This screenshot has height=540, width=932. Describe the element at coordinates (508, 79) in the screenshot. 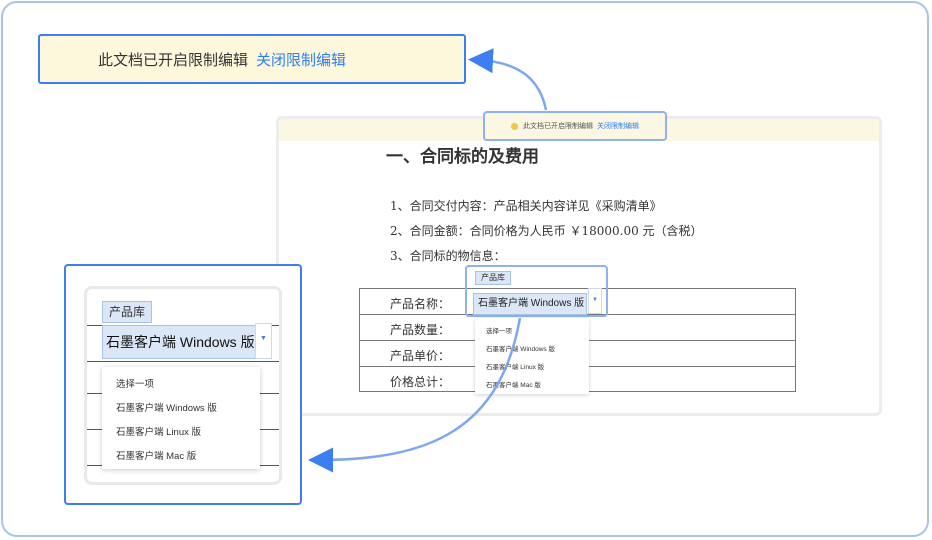

I see `banner-callout-arrow` at that location.